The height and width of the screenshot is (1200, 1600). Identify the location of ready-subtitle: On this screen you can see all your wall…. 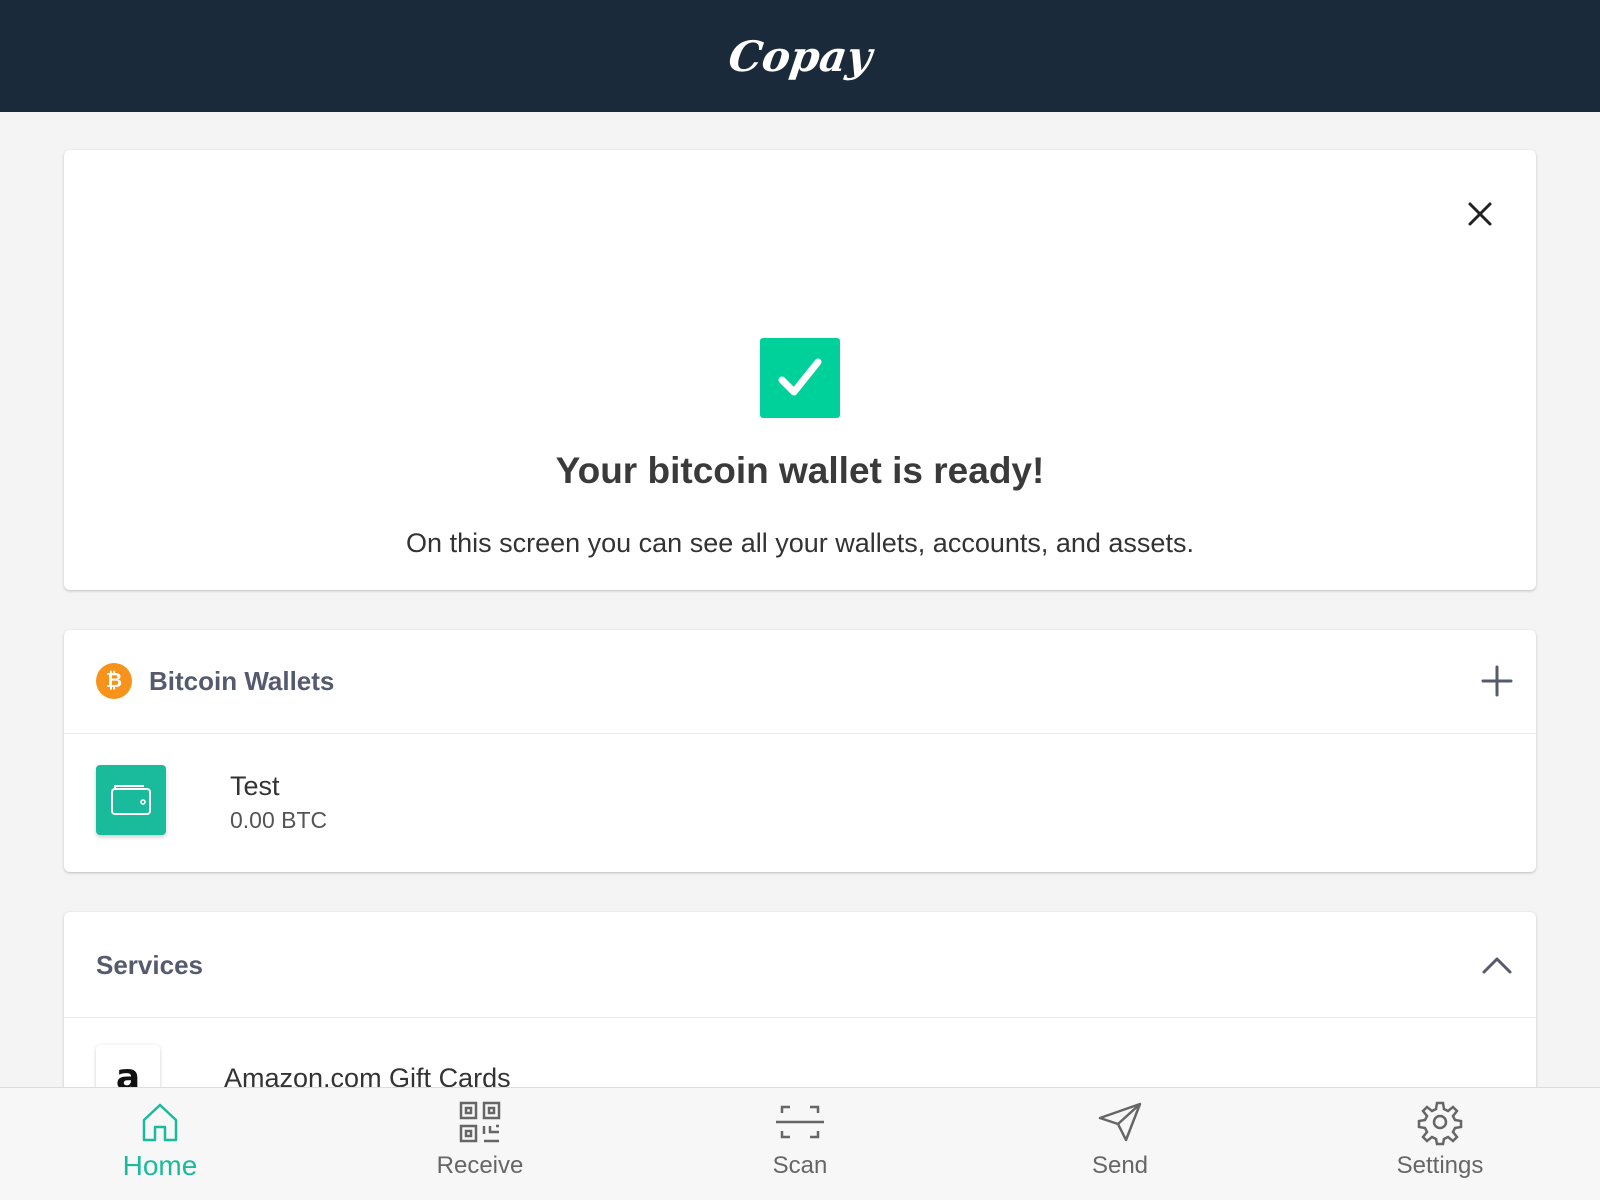
(800, 543).